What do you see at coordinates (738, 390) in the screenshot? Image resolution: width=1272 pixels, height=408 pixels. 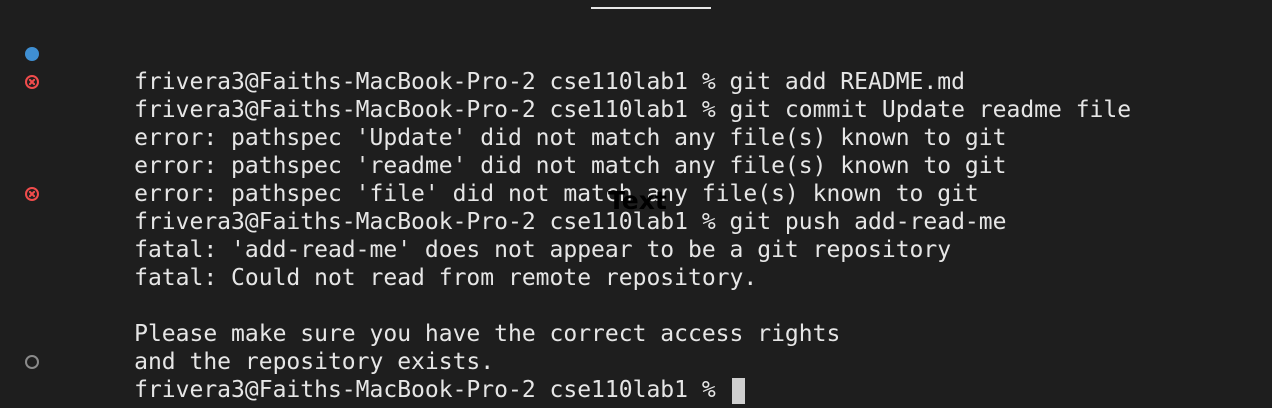 I see `text-cursor` at bounding box center [738, 390].